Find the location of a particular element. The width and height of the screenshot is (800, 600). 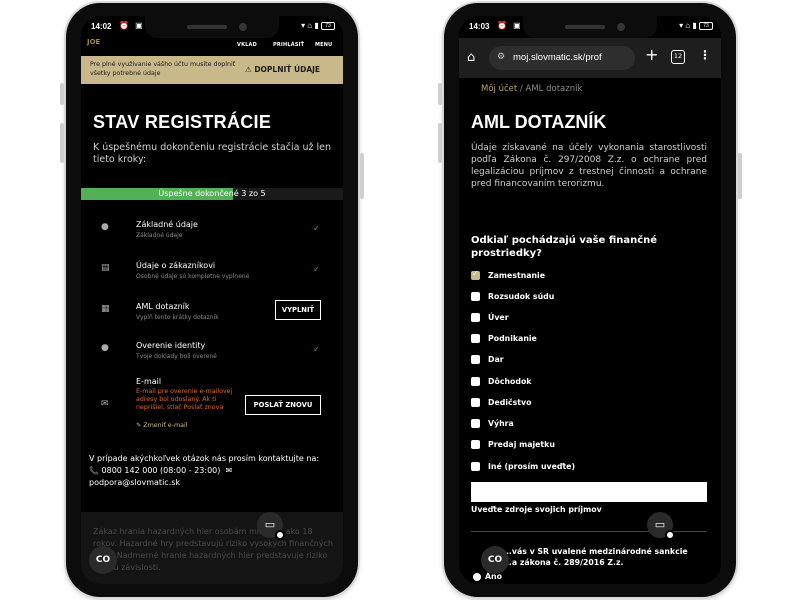

registration-progress: Úspešne dokončené 3 zo 5 is located at coordinates (212, 194).